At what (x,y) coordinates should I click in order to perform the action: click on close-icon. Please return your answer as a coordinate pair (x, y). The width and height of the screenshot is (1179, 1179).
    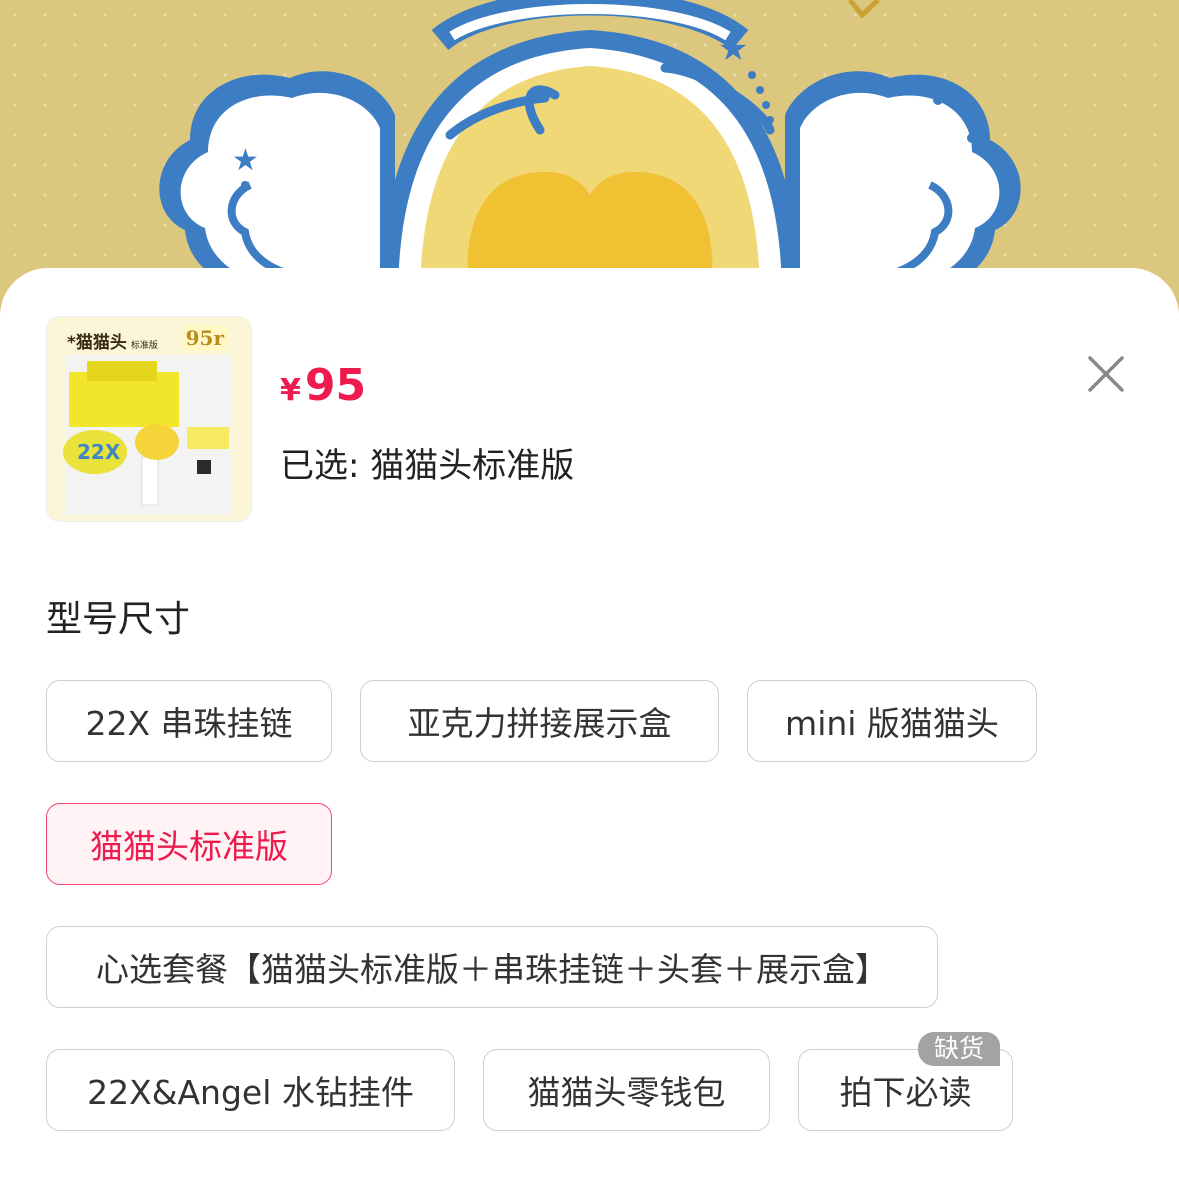
    Looking at the image, I should click on (1106, 374).